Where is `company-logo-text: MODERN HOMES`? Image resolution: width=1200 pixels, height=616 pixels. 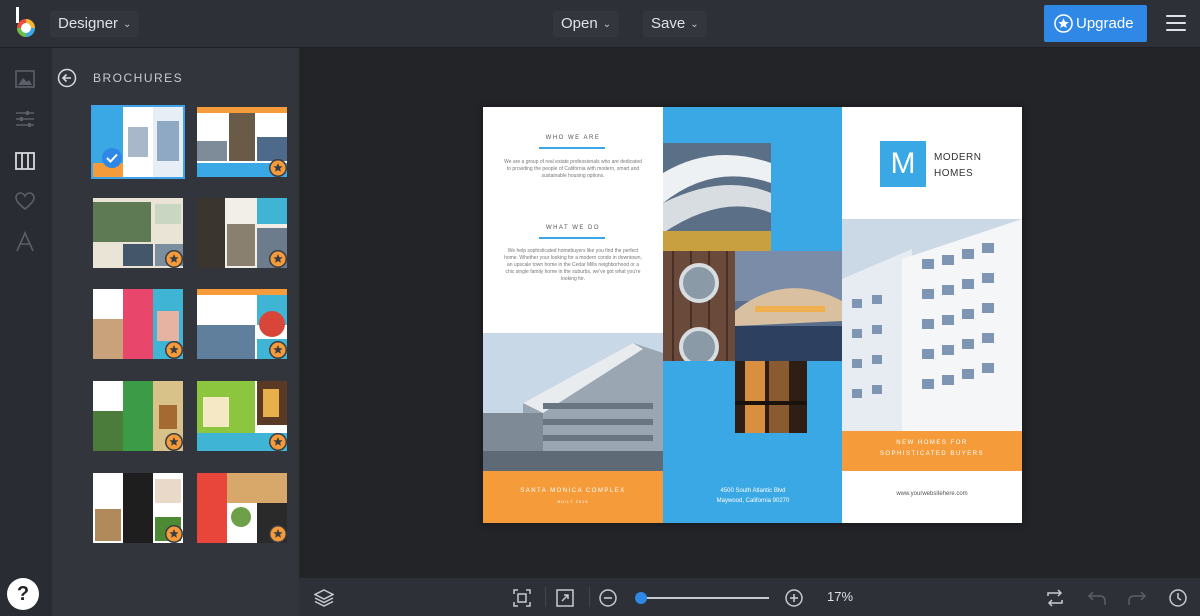 company-logo-text: MODERN HOMES is located at coordinates (957, 166).